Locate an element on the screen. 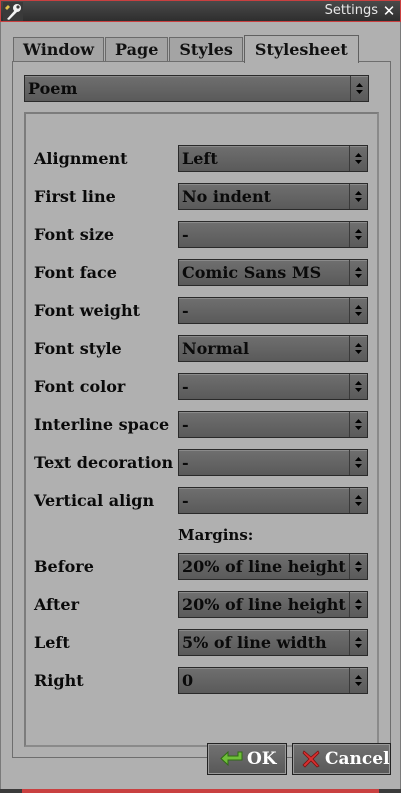 This screenshot has width=401, height=793. tab-page: Page is located at coordinates (137, 49).